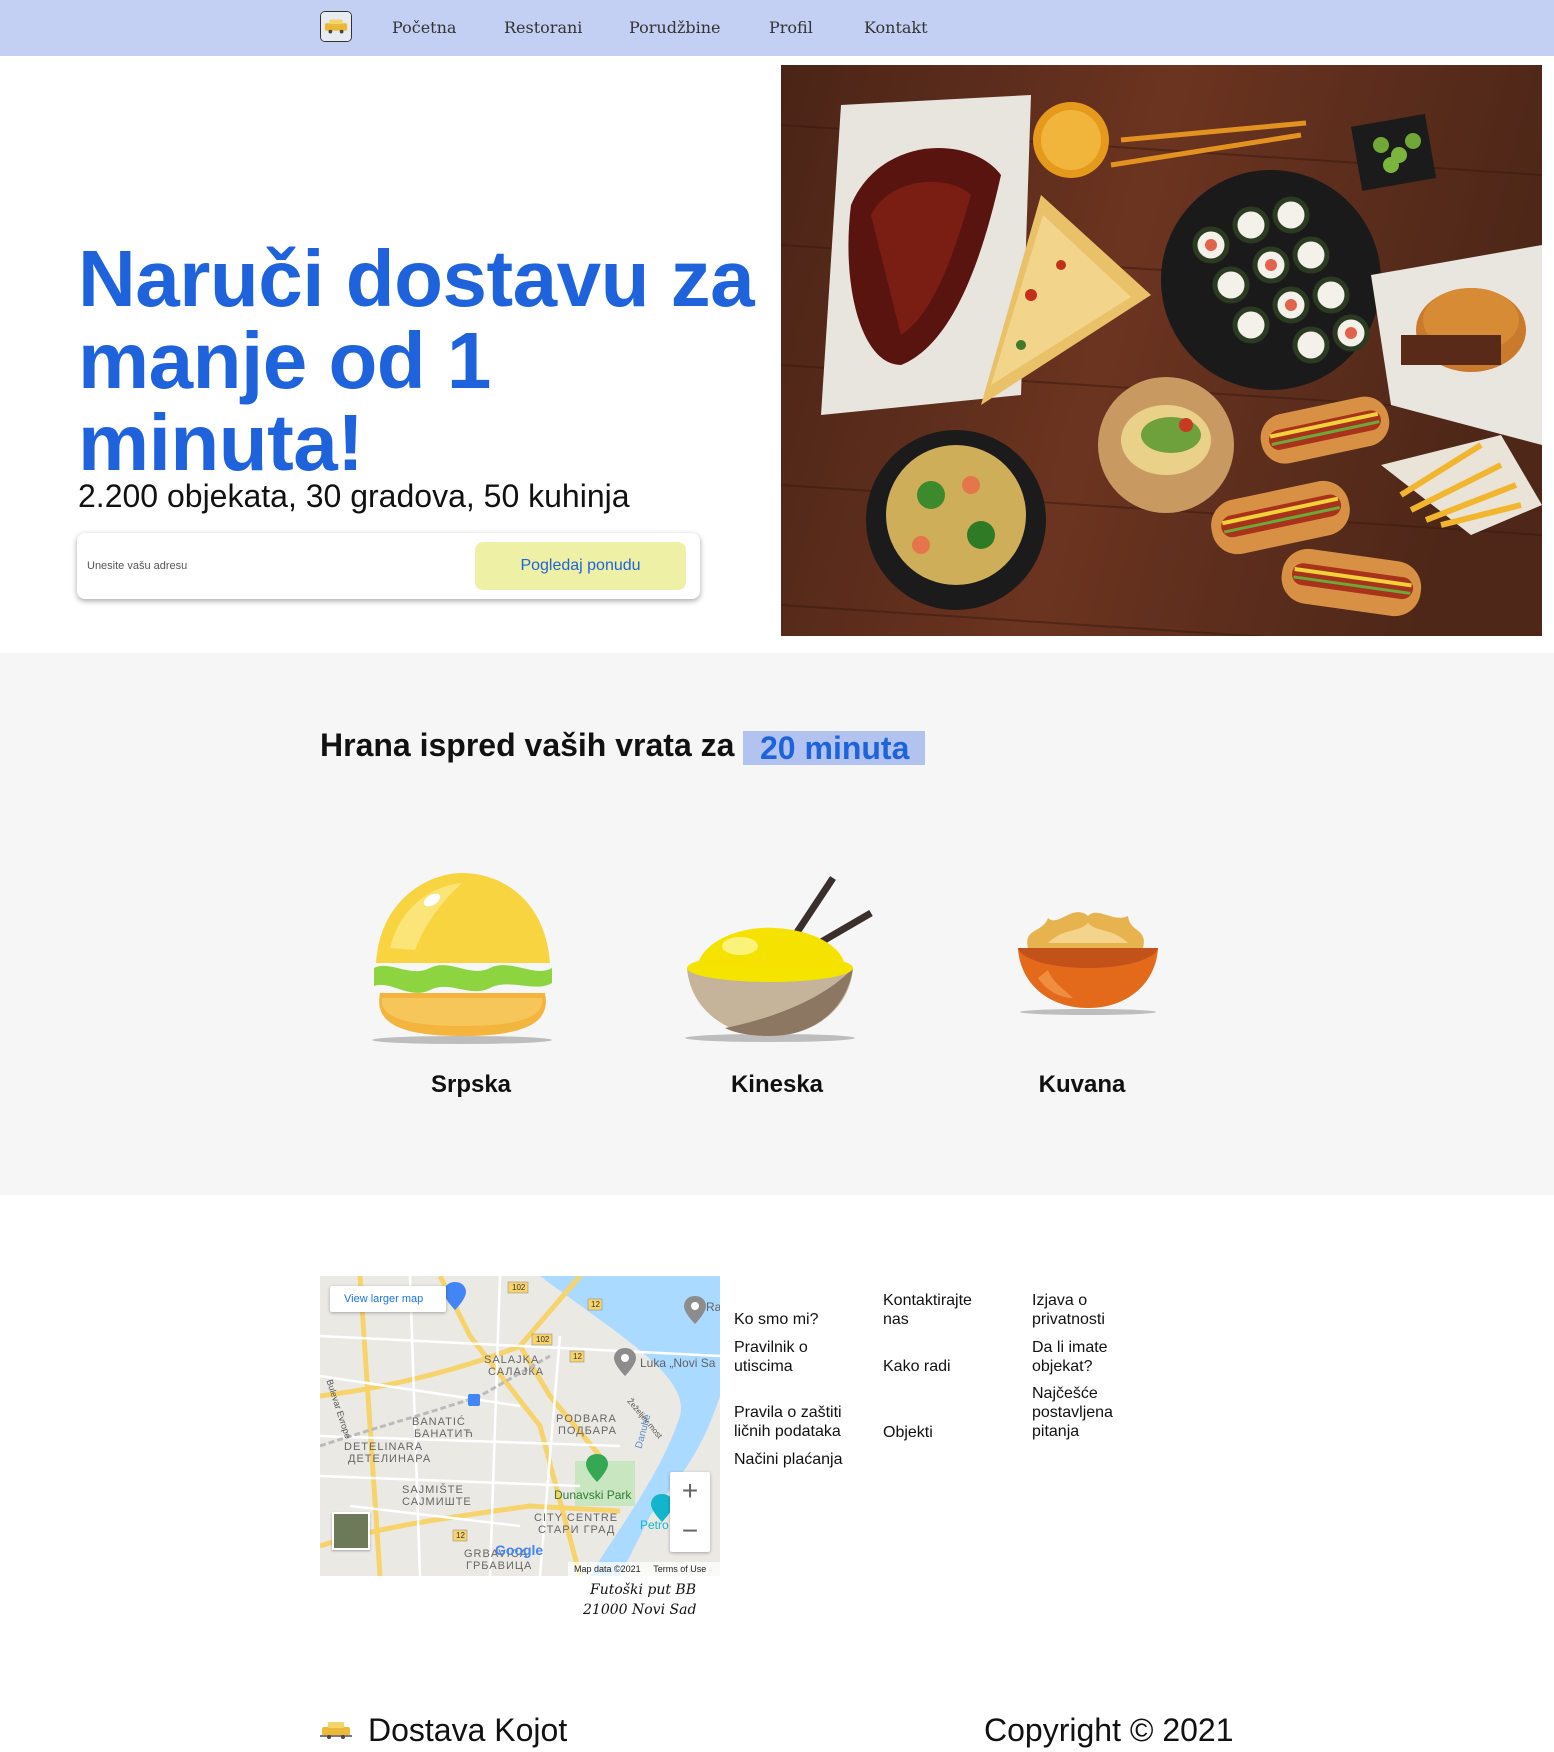  What do you see at coordinates (390, 1459) in the screenshot?
I see `map-label-detelinara-cyr: ДЕТЕЛИНАРА` at bounding box center [390, 1459].